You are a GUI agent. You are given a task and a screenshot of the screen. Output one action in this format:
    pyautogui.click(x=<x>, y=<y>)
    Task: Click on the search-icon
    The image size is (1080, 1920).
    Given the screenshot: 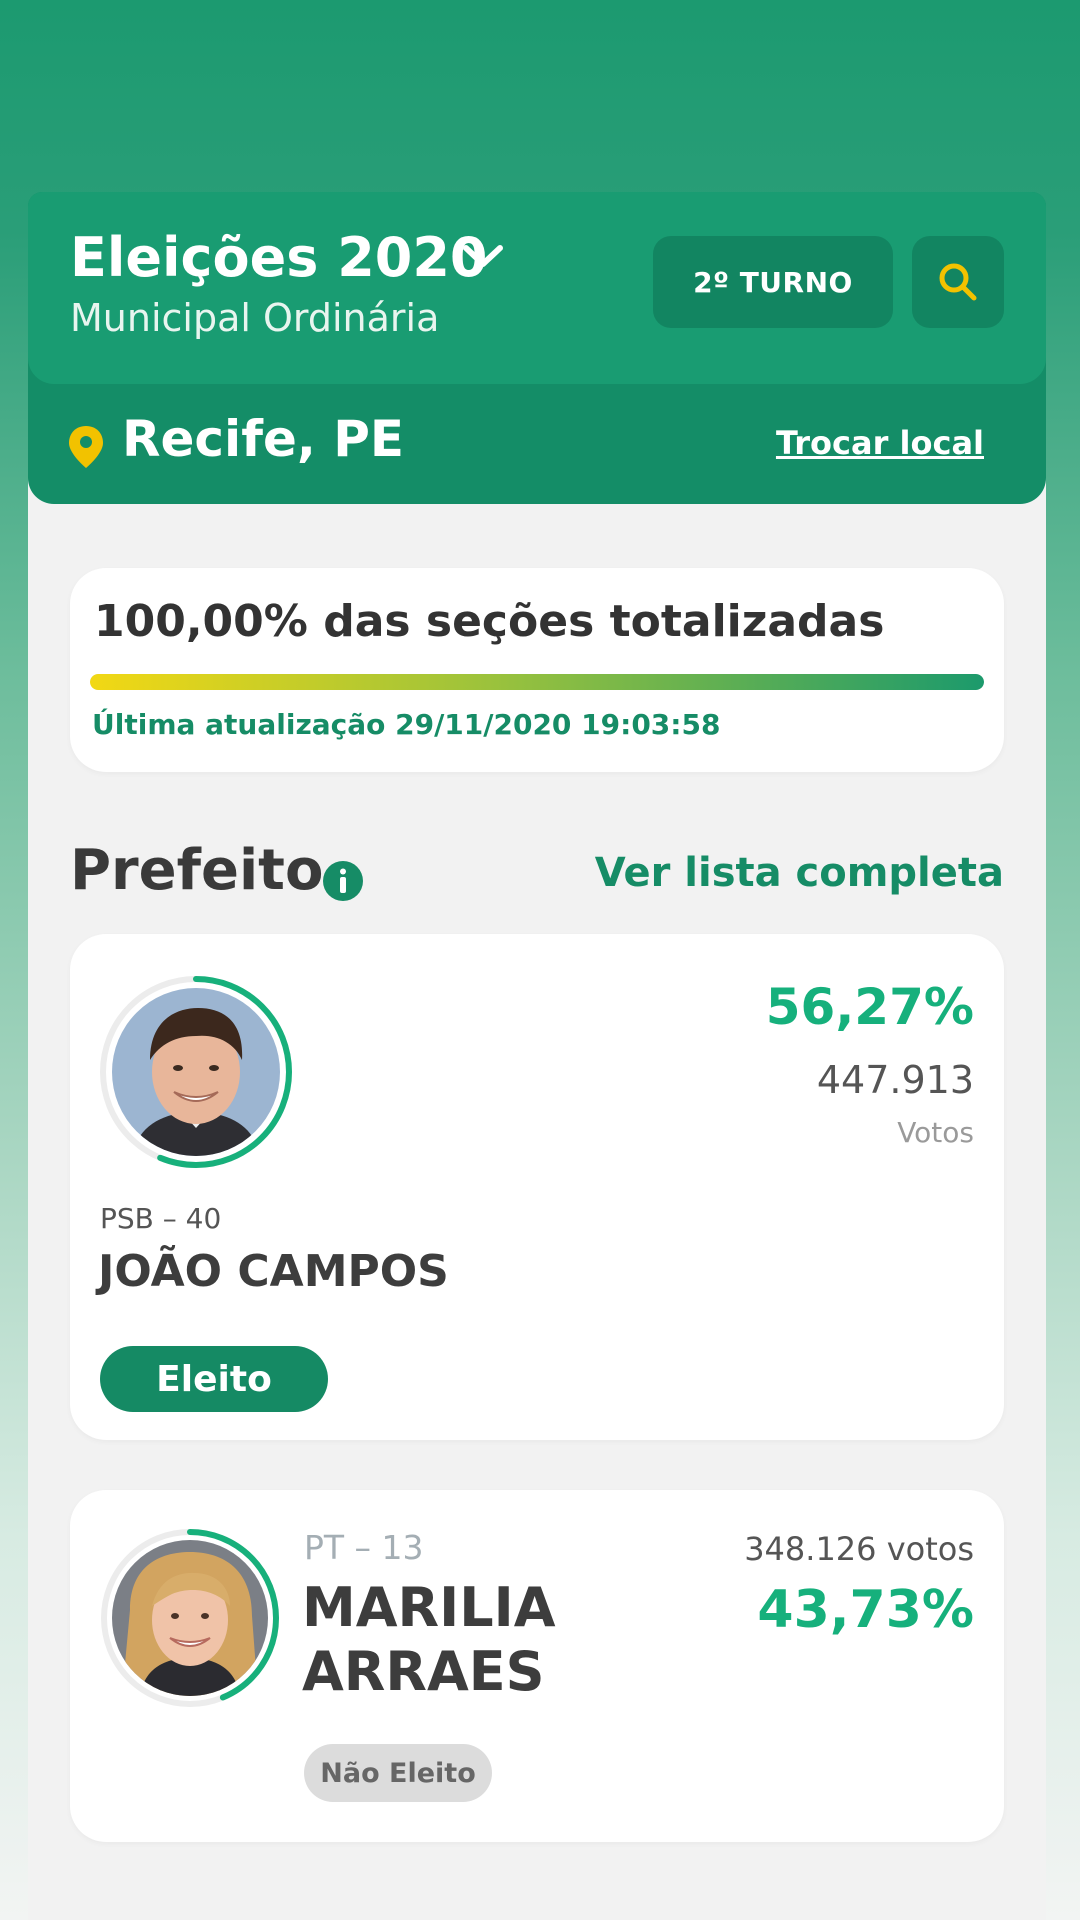 What is the action you would take?
    pyautogui.click(x=958, y=282)
    